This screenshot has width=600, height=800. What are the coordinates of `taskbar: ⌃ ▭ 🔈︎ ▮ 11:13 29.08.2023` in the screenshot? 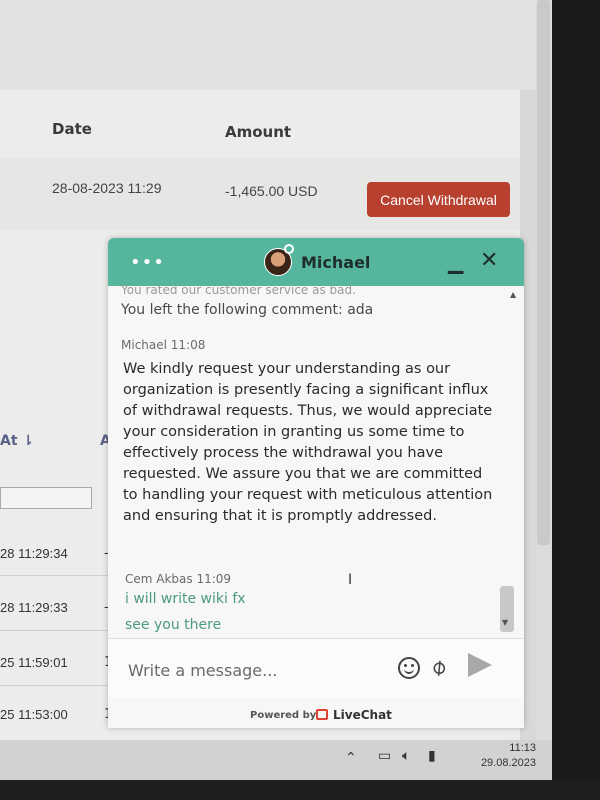 It's located at (276, 760).